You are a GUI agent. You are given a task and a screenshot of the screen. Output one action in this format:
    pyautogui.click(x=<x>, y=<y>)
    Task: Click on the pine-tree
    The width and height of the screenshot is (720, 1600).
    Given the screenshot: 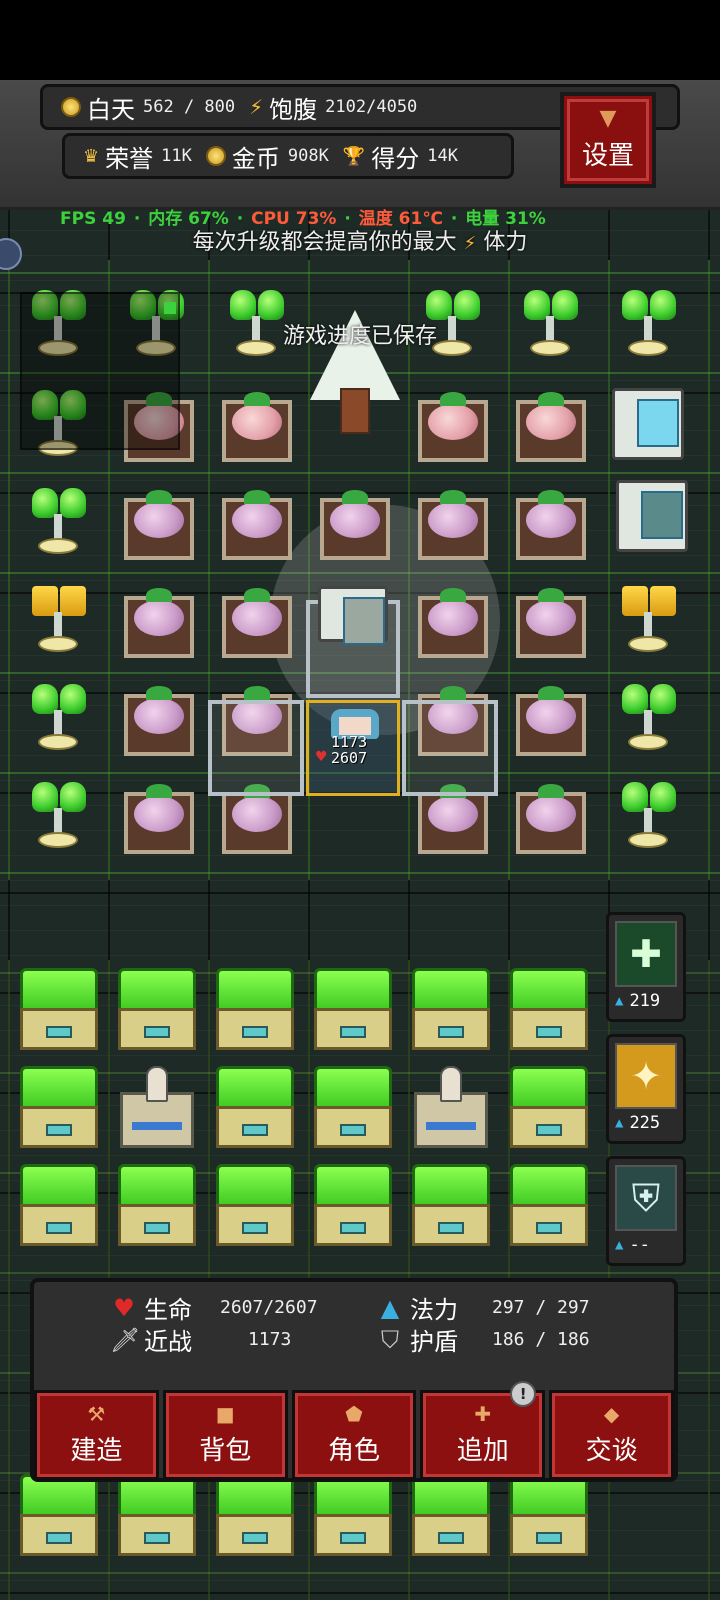 What is the action you would take?
    pyautogui.click(x=355, y=365)
    